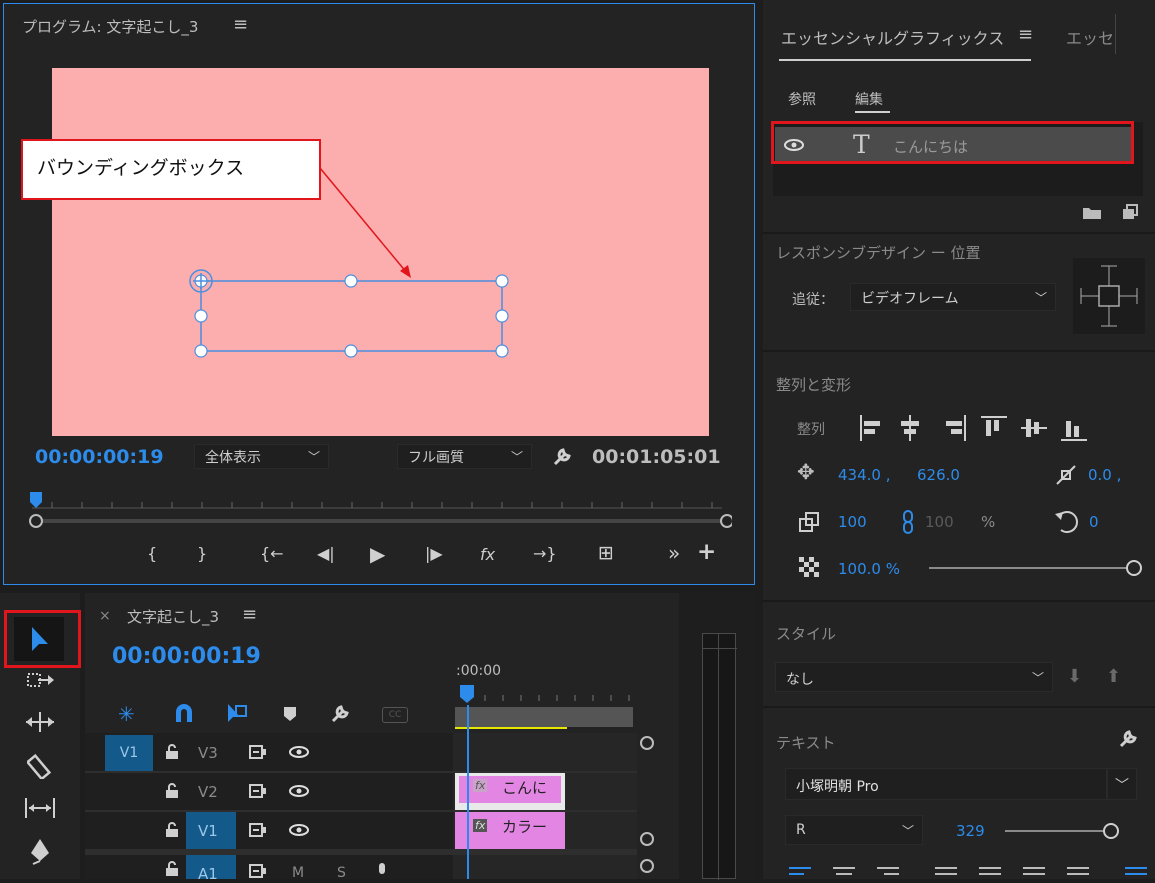  I want to click on follow-select: ビデオフレーム ﹀, so click(953, 297).